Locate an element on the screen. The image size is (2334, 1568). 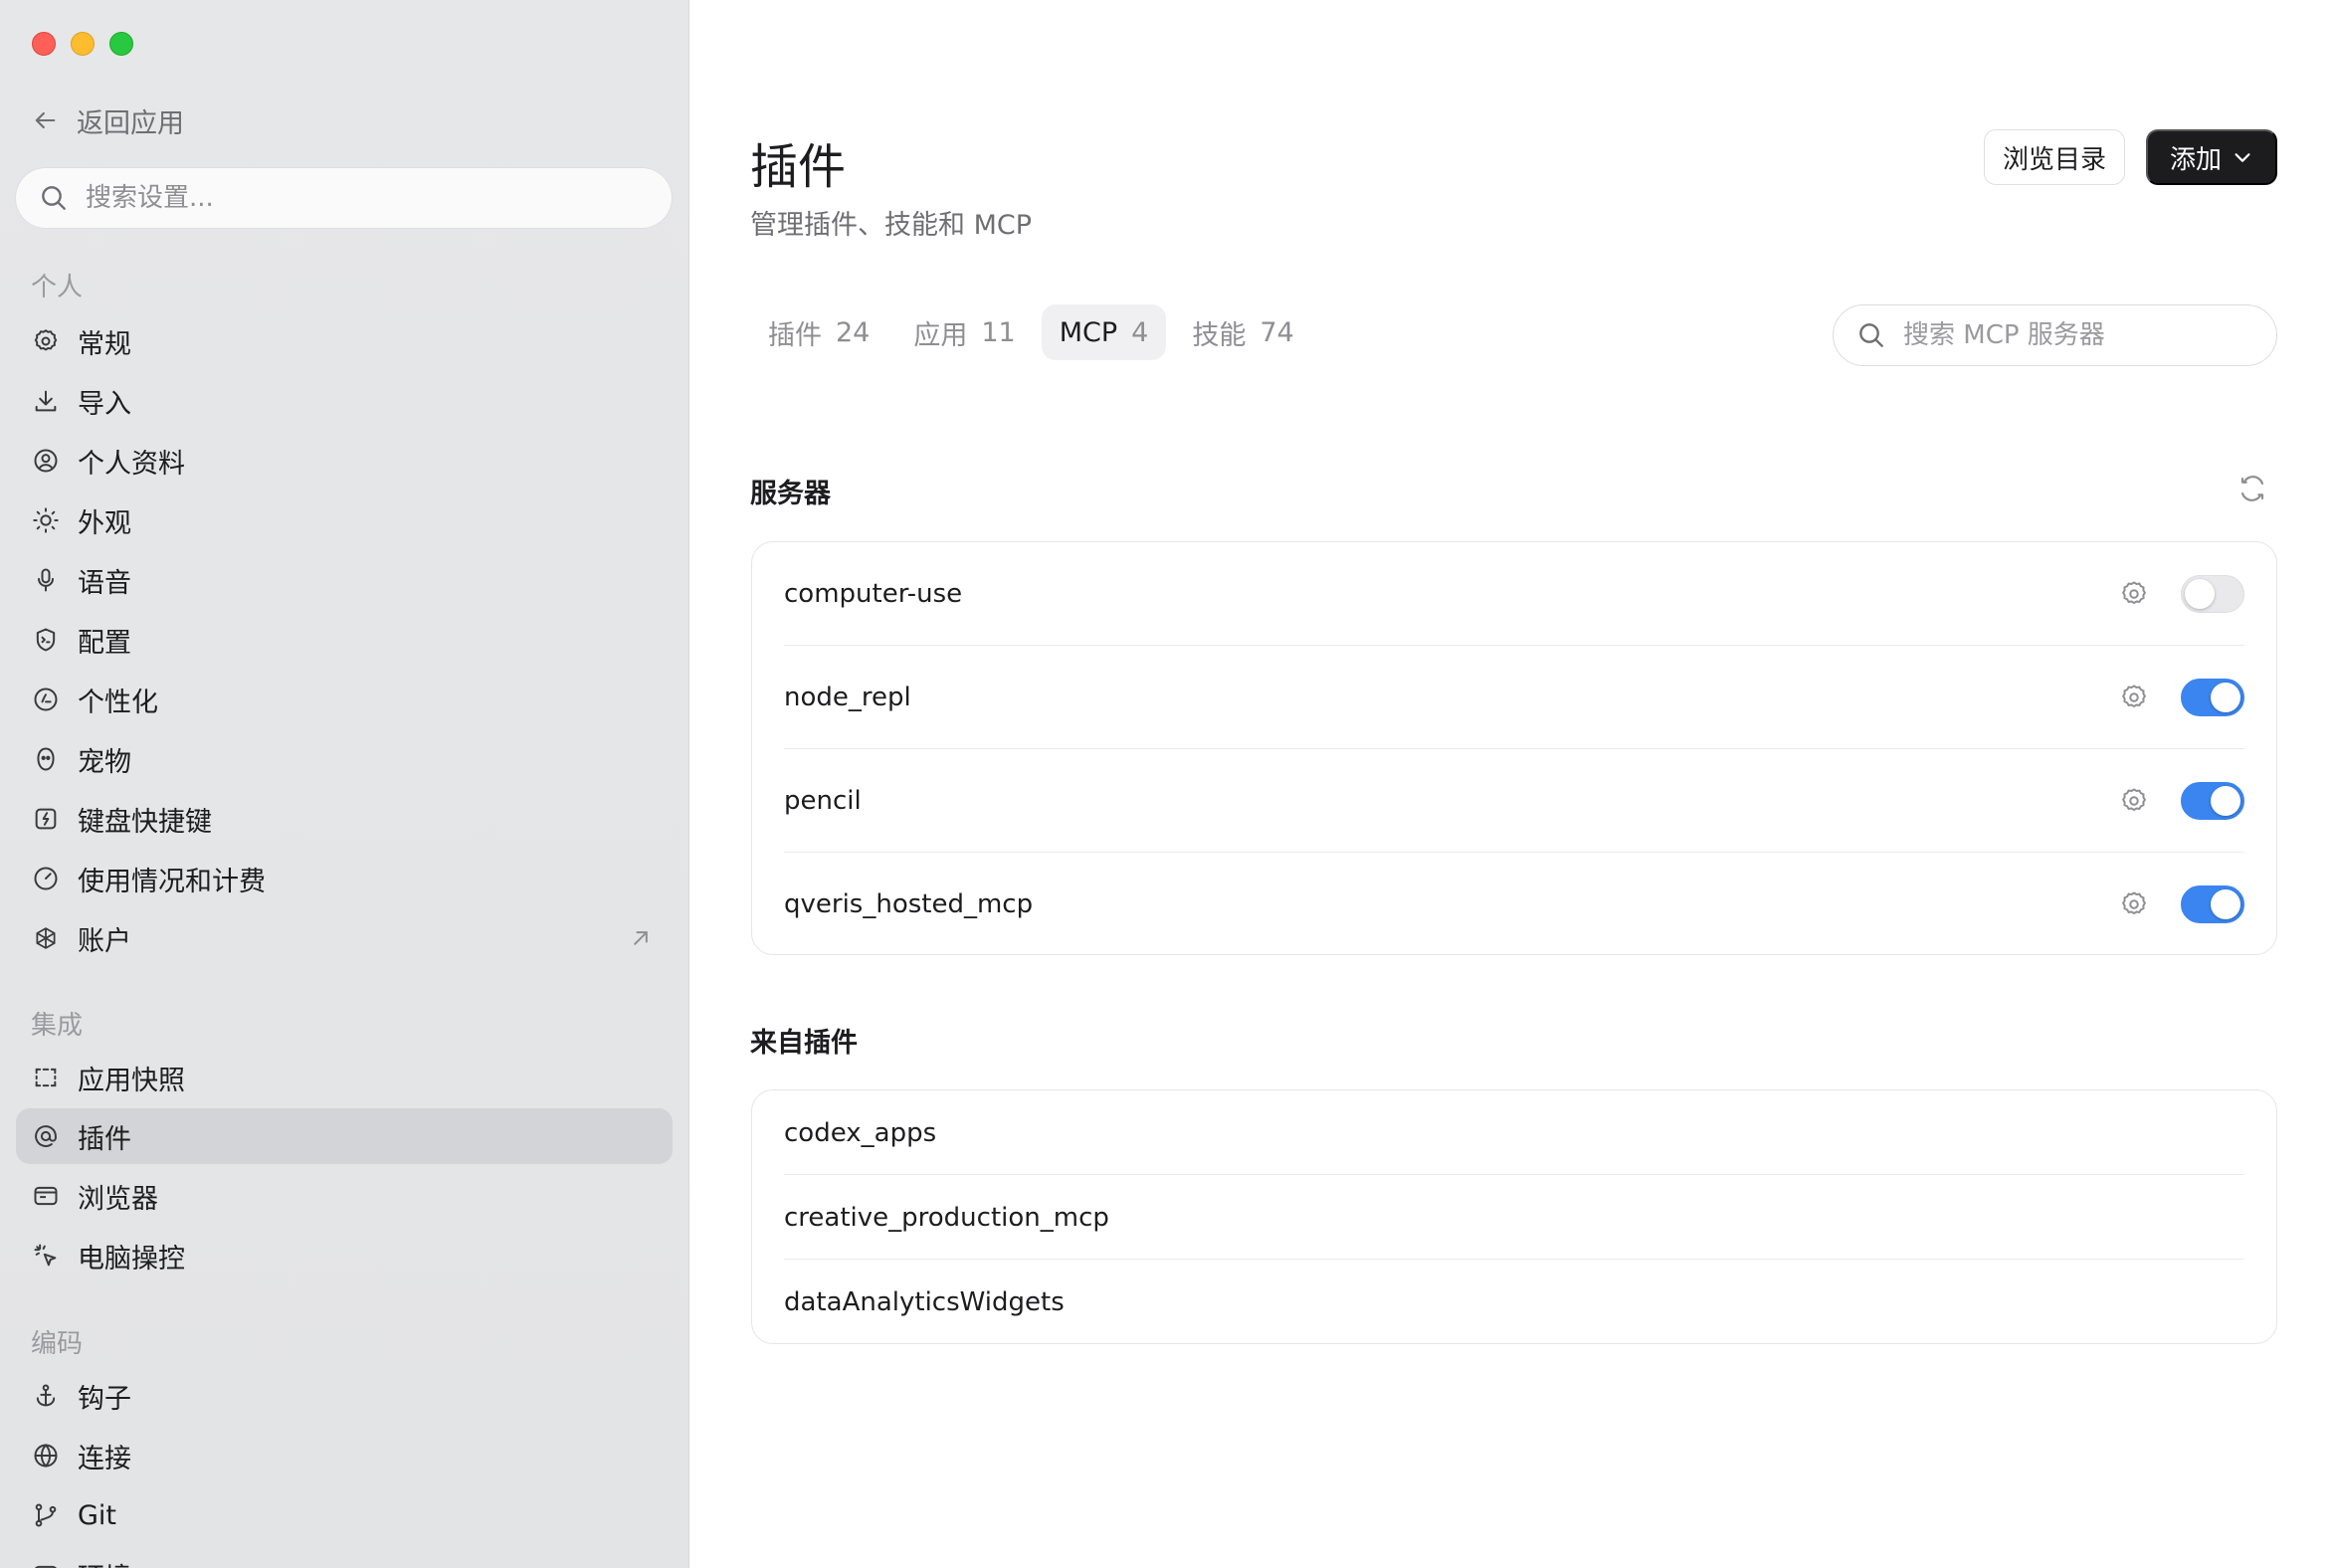
sidebar-item-profile: 个人资料 is located at coordinates (345, 461).